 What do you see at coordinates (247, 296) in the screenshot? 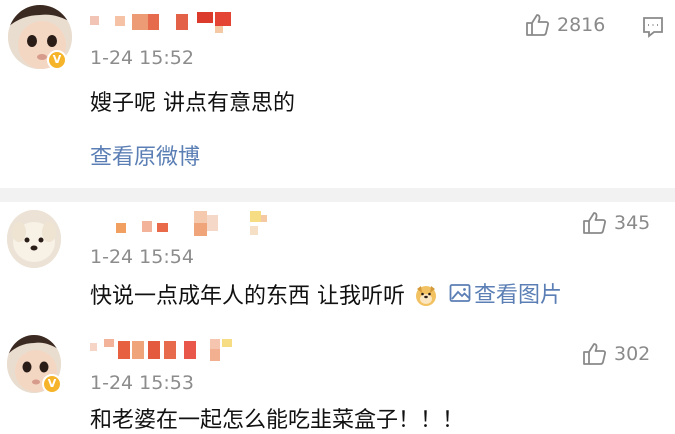
I see `comment-text: 快说一点成年人的东西 让我听听` at bounding box center [247, 296].